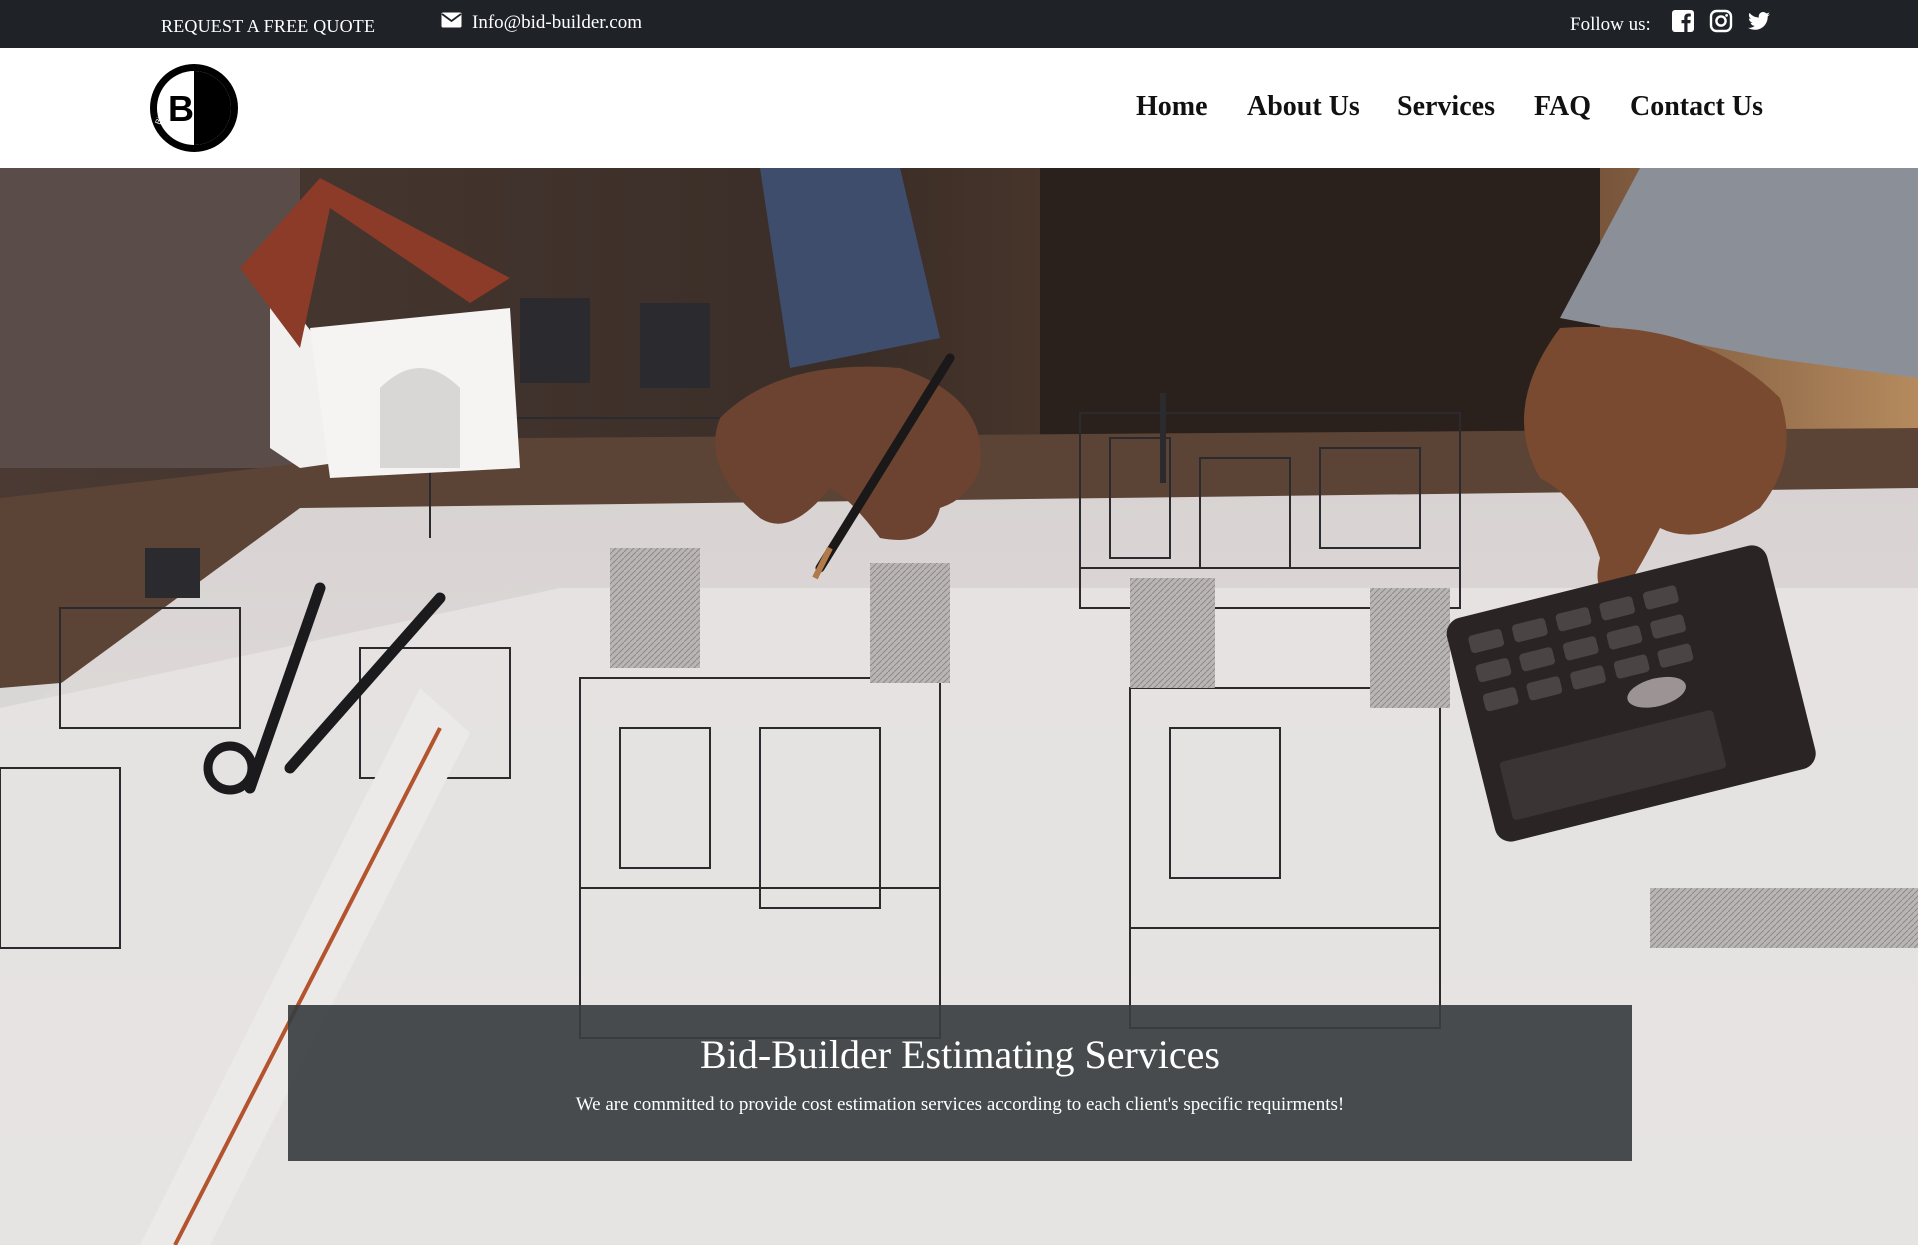 This screenshot has height=1245, width=1918. What do you see at coordinates (1759, 21) in the screenshot?
I see `twitter-icon` at bounding box center [1759, 21].